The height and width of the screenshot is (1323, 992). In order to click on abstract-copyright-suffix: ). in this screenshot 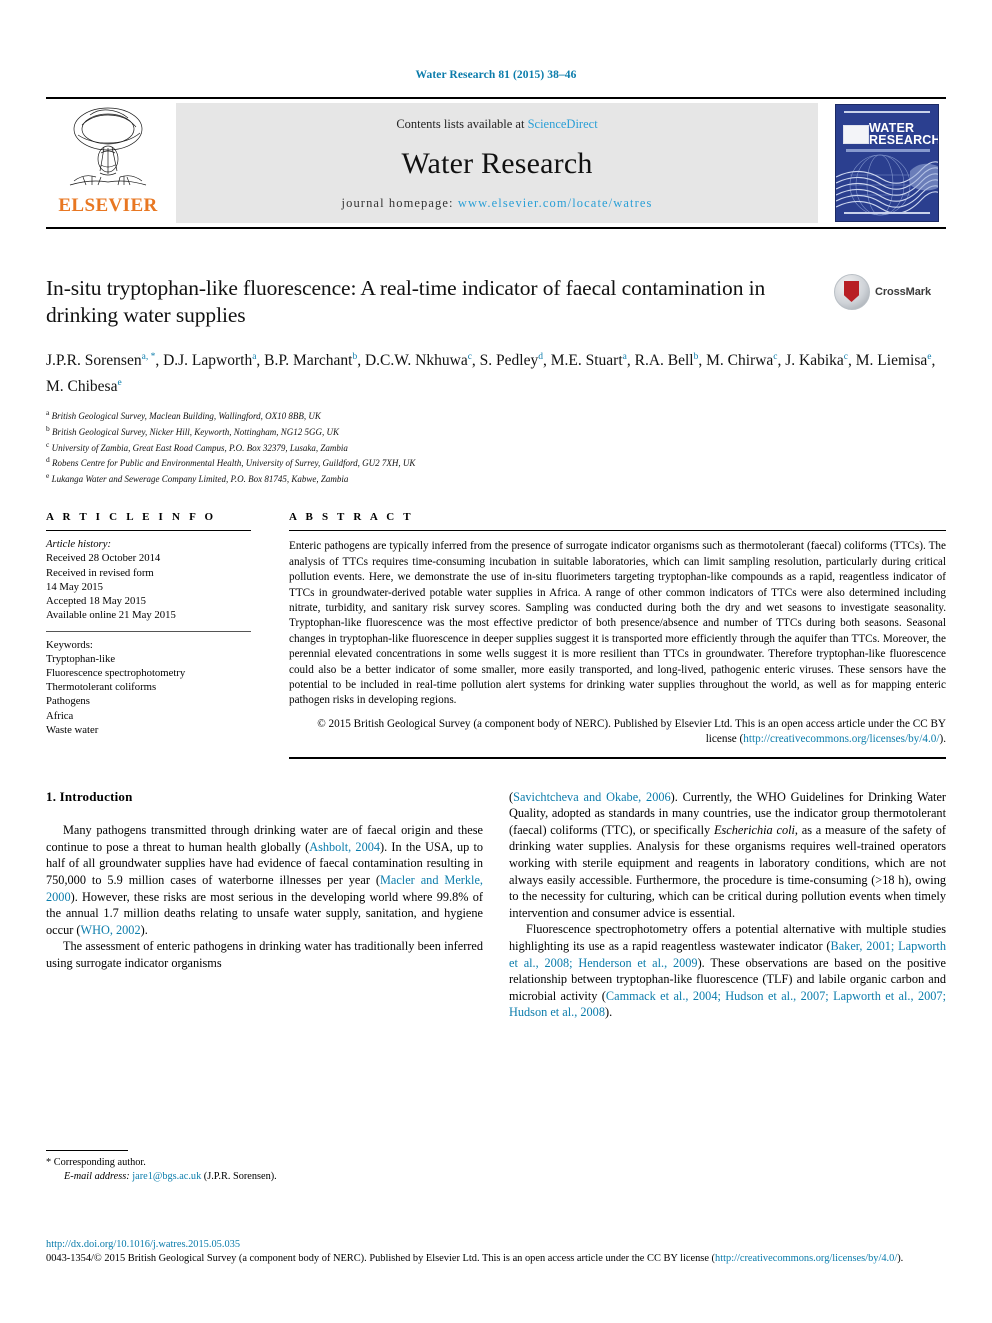, I will do `click(942, 739)`.